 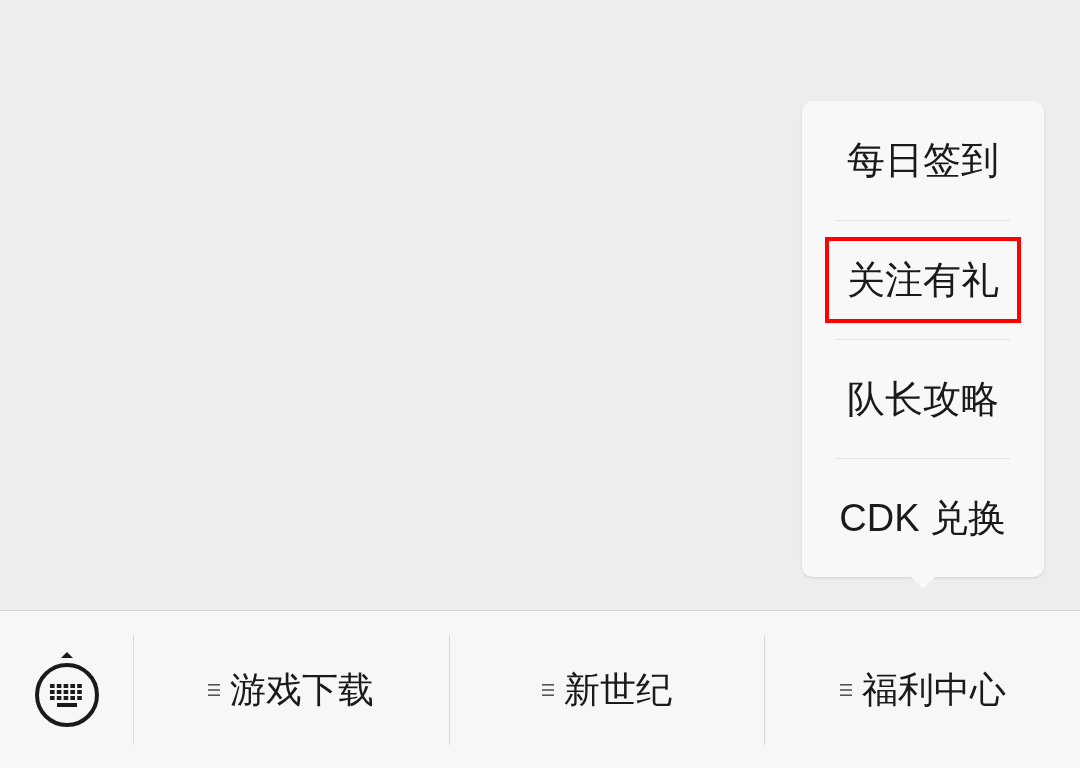 I want to click on submenu-item: CDK 兑换, so click(x=923, y=517).